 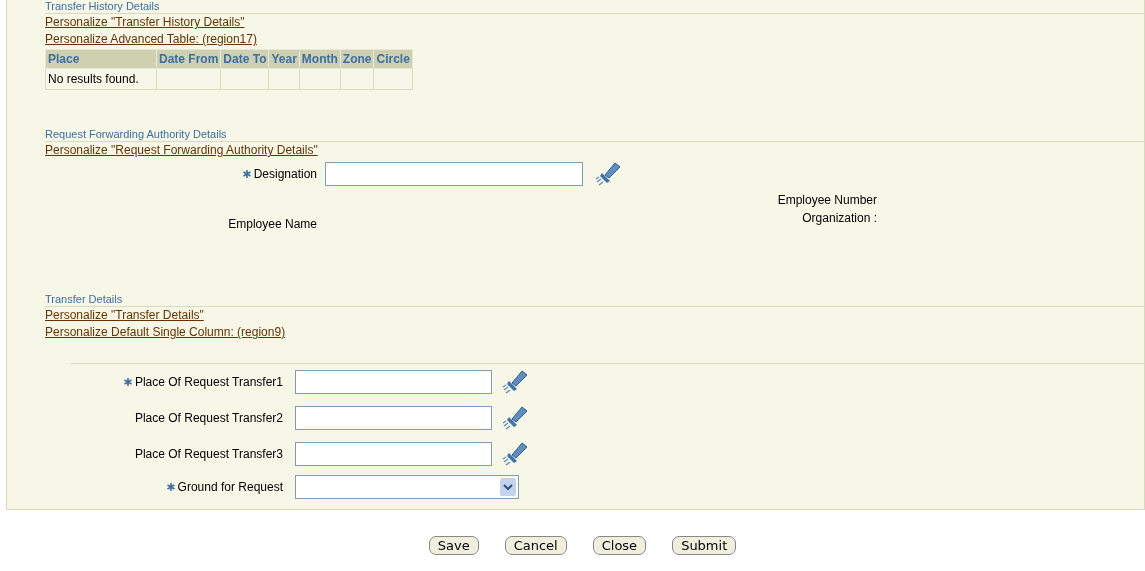 What do you see at coordinates (453, 545) in the screenshot?
I see `action-button: Save` at bounding box center [453, 545].